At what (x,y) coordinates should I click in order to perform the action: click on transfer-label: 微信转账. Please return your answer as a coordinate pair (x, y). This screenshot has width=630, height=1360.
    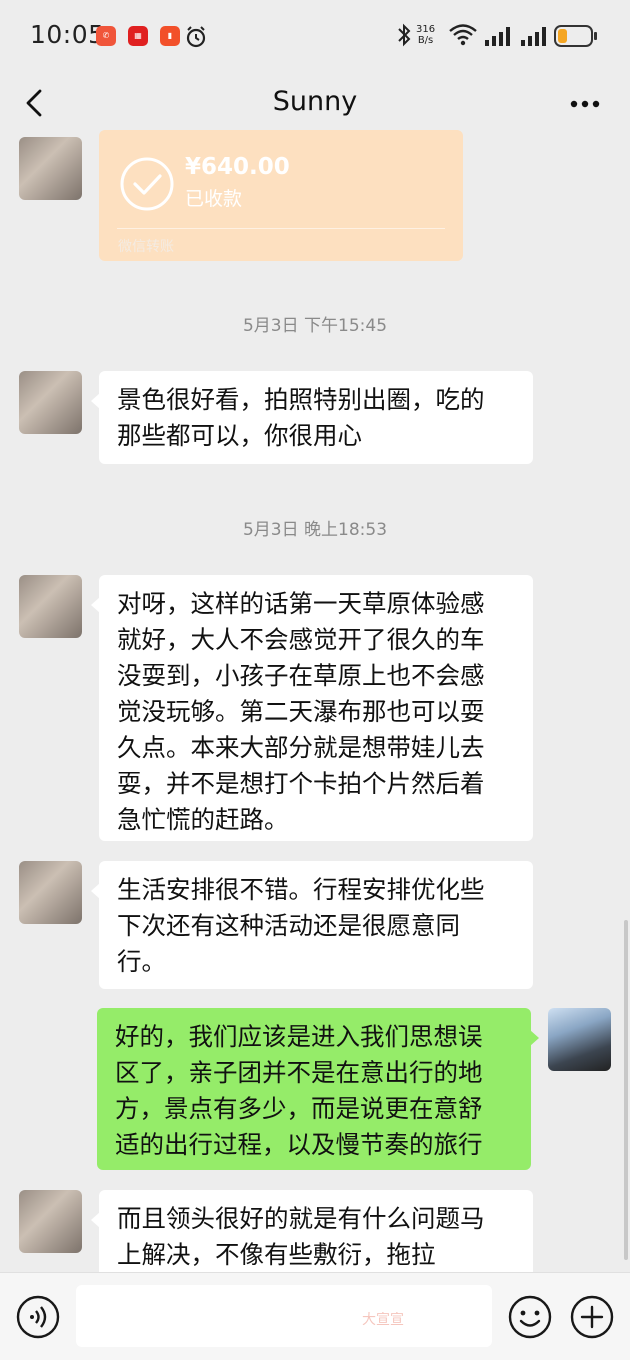
    Looking at the image, I should click on (146, 247).